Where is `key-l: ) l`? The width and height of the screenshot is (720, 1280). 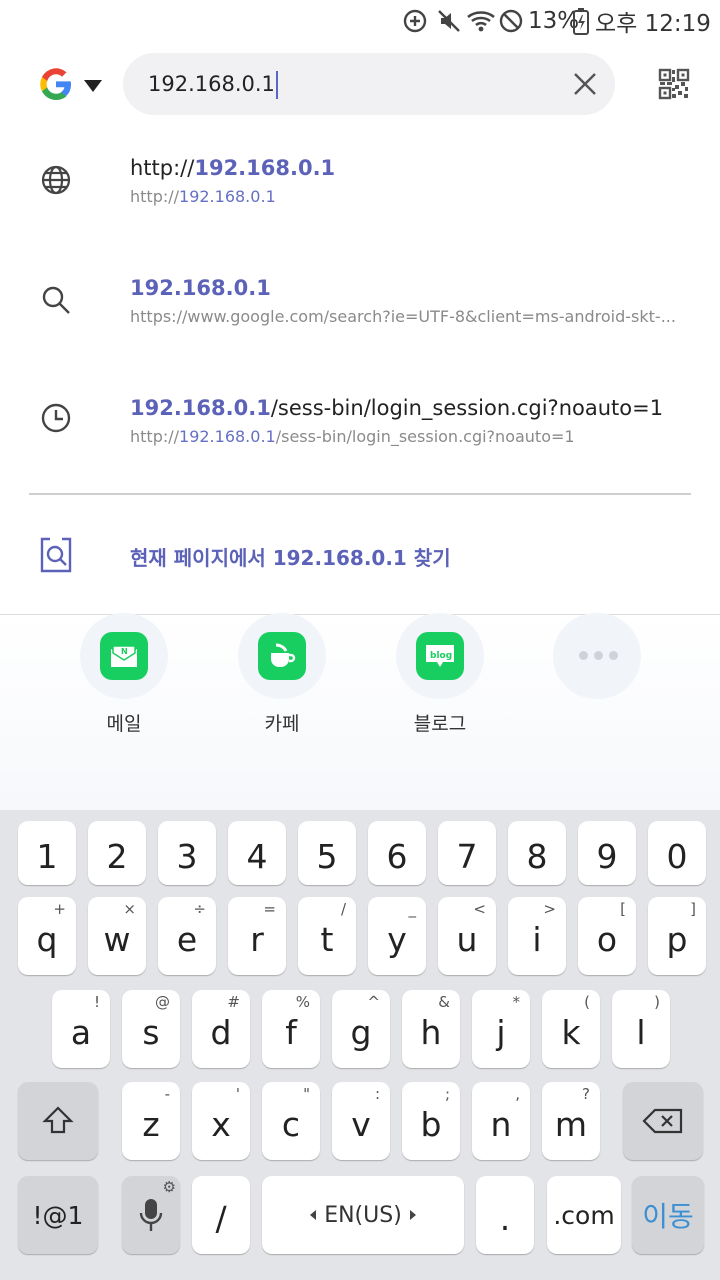 key-l: ) l is located at coordinates (641, 1029).